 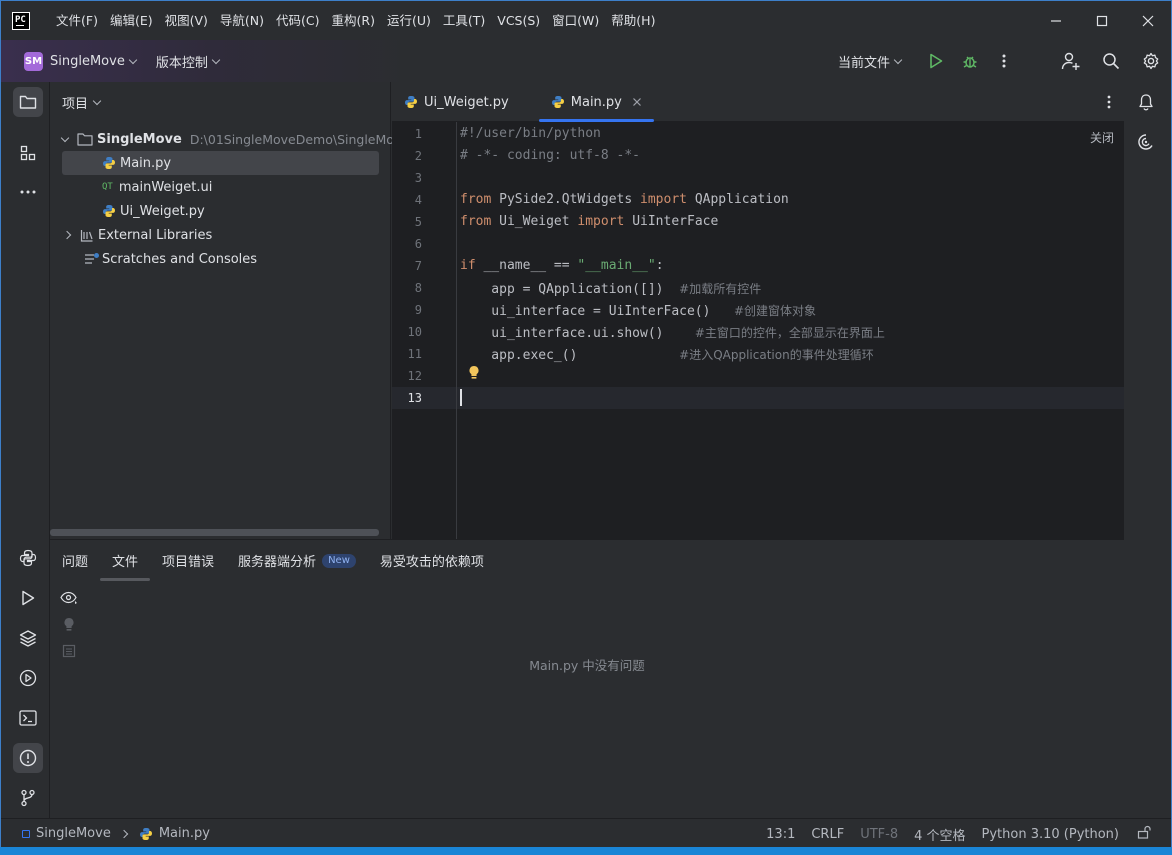 What do you see at coordinates (107, 187) in the screenshot?
I see `qt-file-icon: QT` at bounding box center [107, 187].